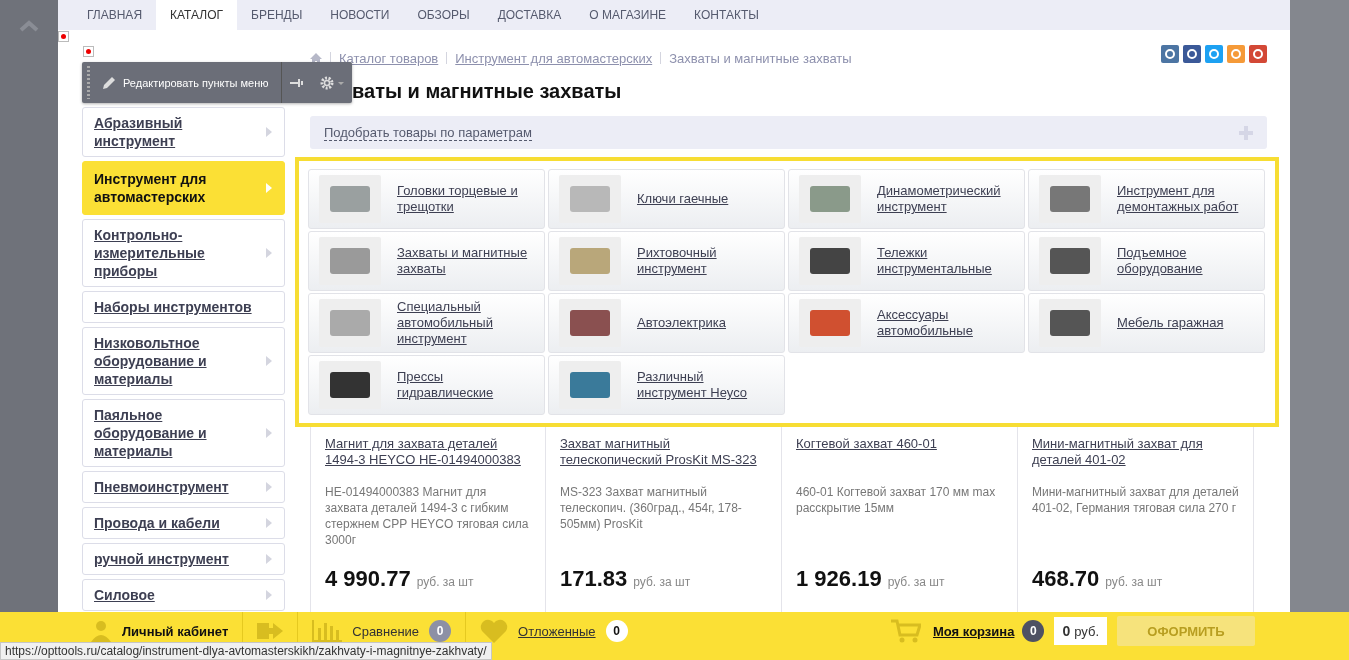 The height and width of the screenshot is (660, 1349). What do you see at coordinates (360, 15) in the screenshot?
I see `nav-tab: НОВОСТИ` at bounding box center [360, 15].